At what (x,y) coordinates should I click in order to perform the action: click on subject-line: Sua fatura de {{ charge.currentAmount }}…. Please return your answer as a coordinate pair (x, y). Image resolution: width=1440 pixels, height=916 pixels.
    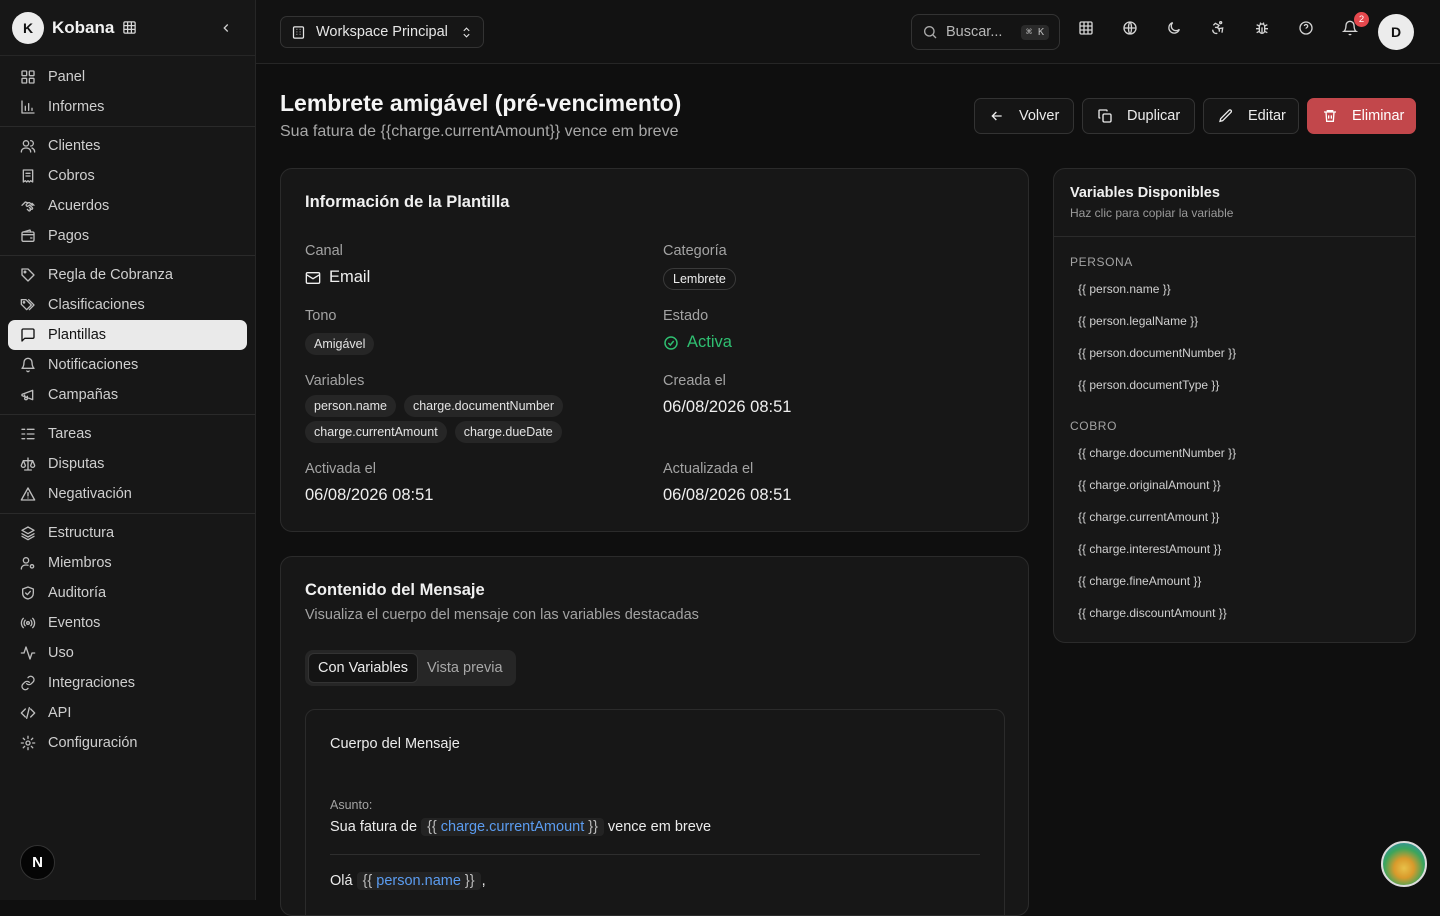
    Looking at the image, I should click on (520, 827).